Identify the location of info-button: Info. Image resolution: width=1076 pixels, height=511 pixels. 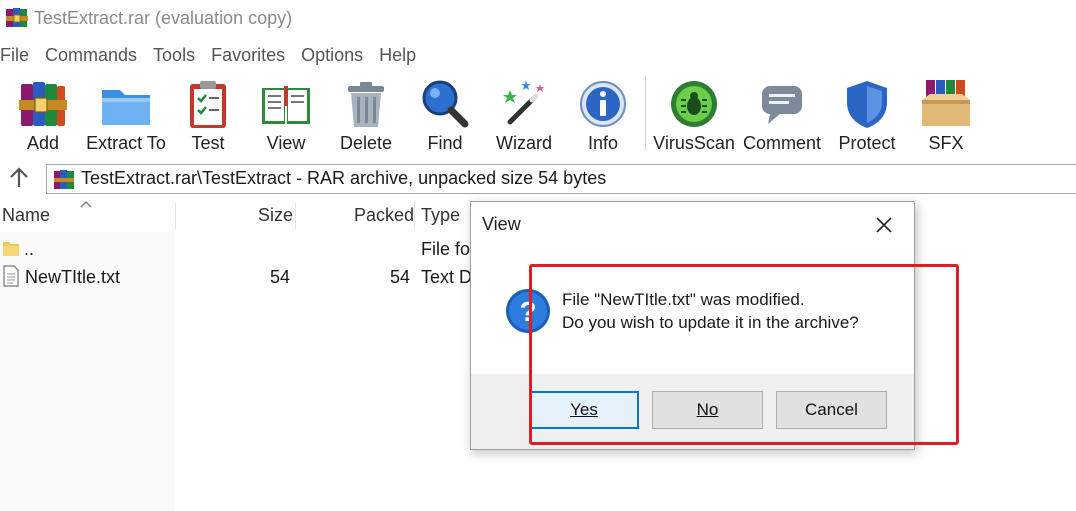
(603, 115).